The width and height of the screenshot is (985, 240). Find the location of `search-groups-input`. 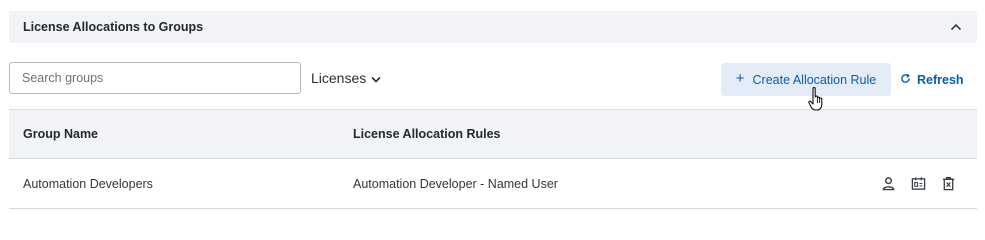

search-groups-input is located at coordinates (155, 78).